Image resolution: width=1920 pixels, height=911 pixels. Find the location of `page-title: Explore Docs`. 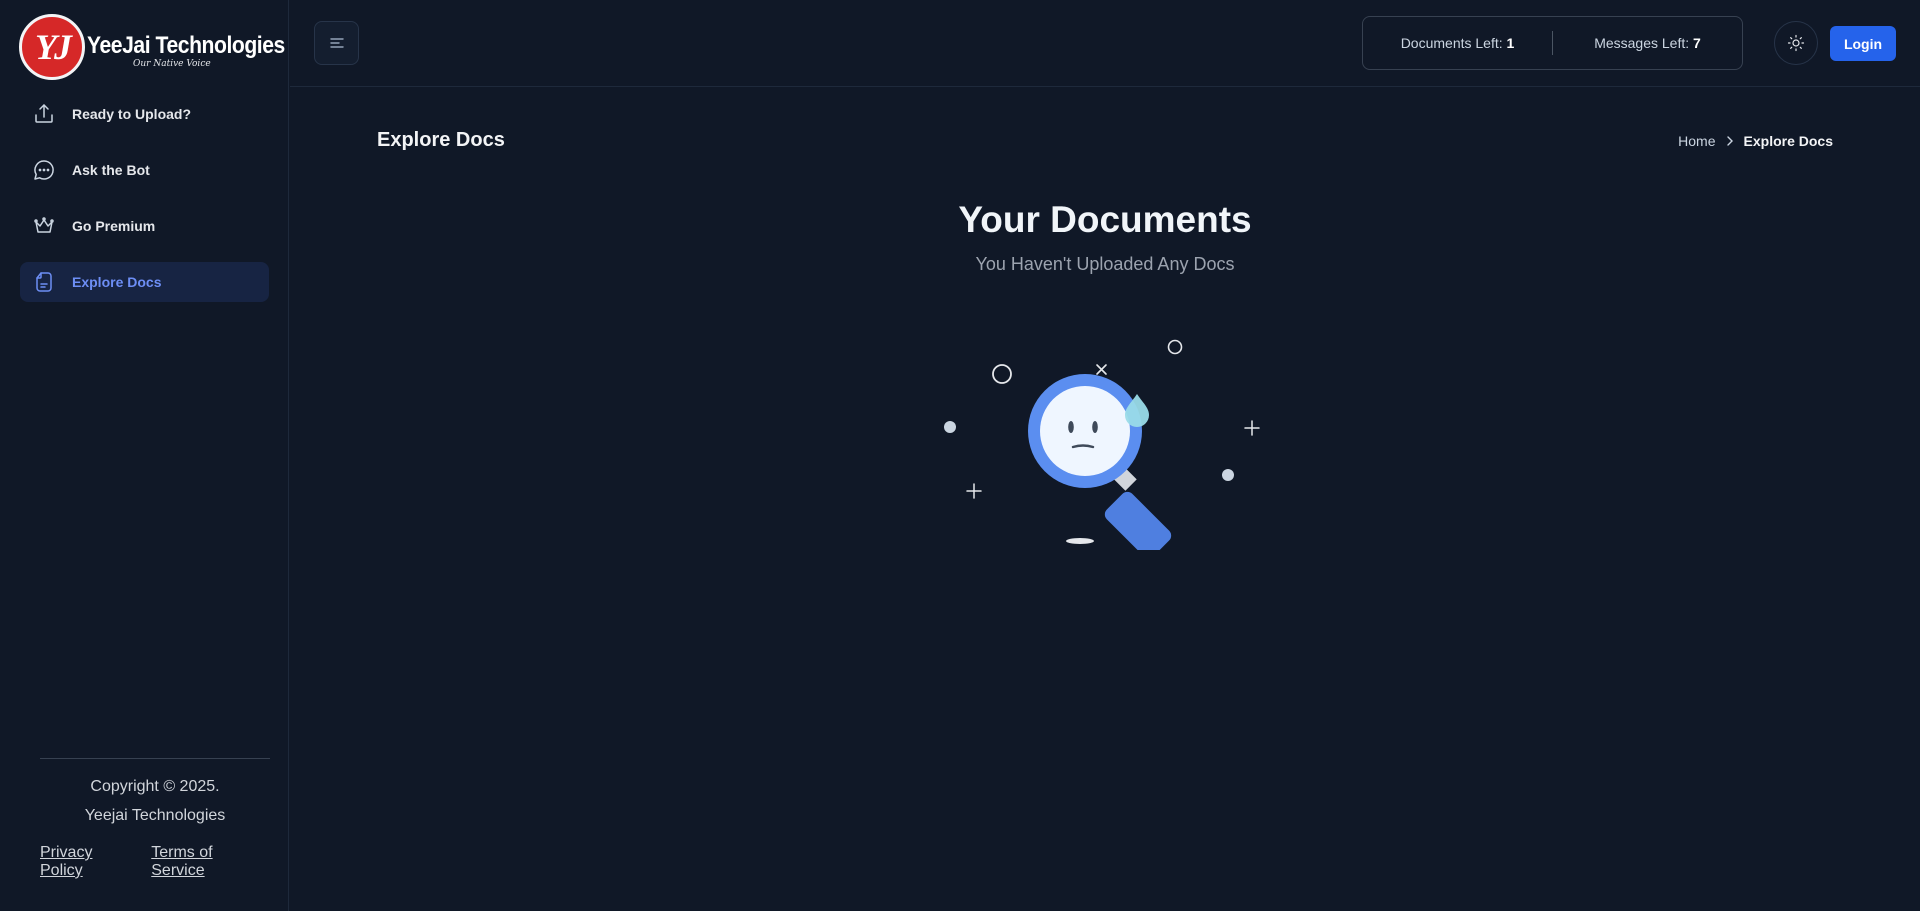

page-title: Explore Docs is located at coordinates (441, 140).